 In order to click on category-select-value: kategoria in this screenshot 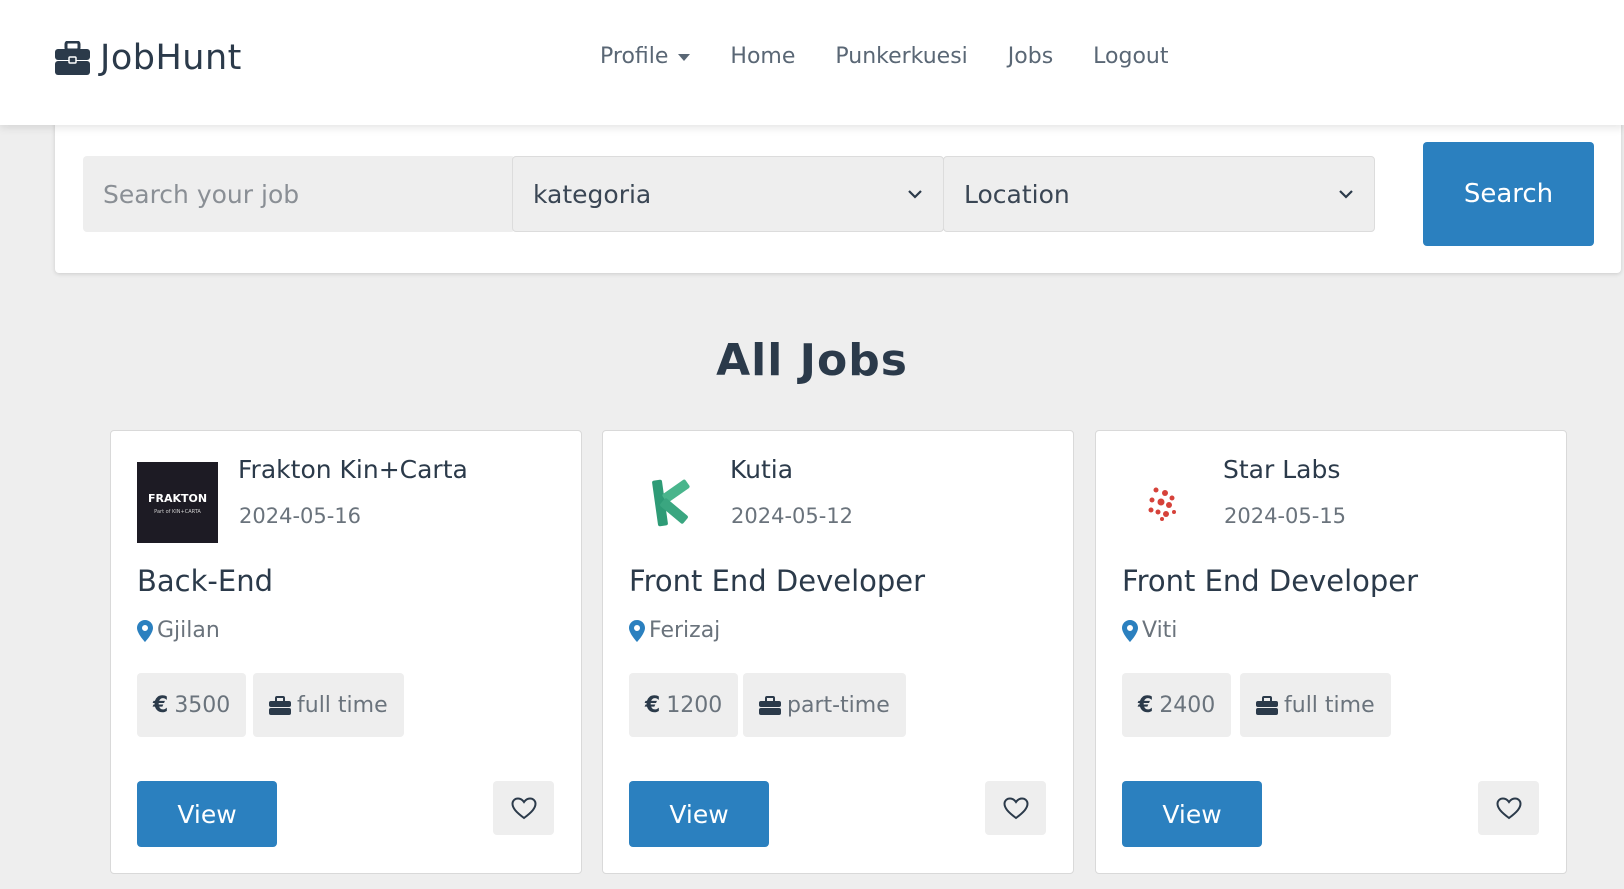, I will do `click(592, 194)`.